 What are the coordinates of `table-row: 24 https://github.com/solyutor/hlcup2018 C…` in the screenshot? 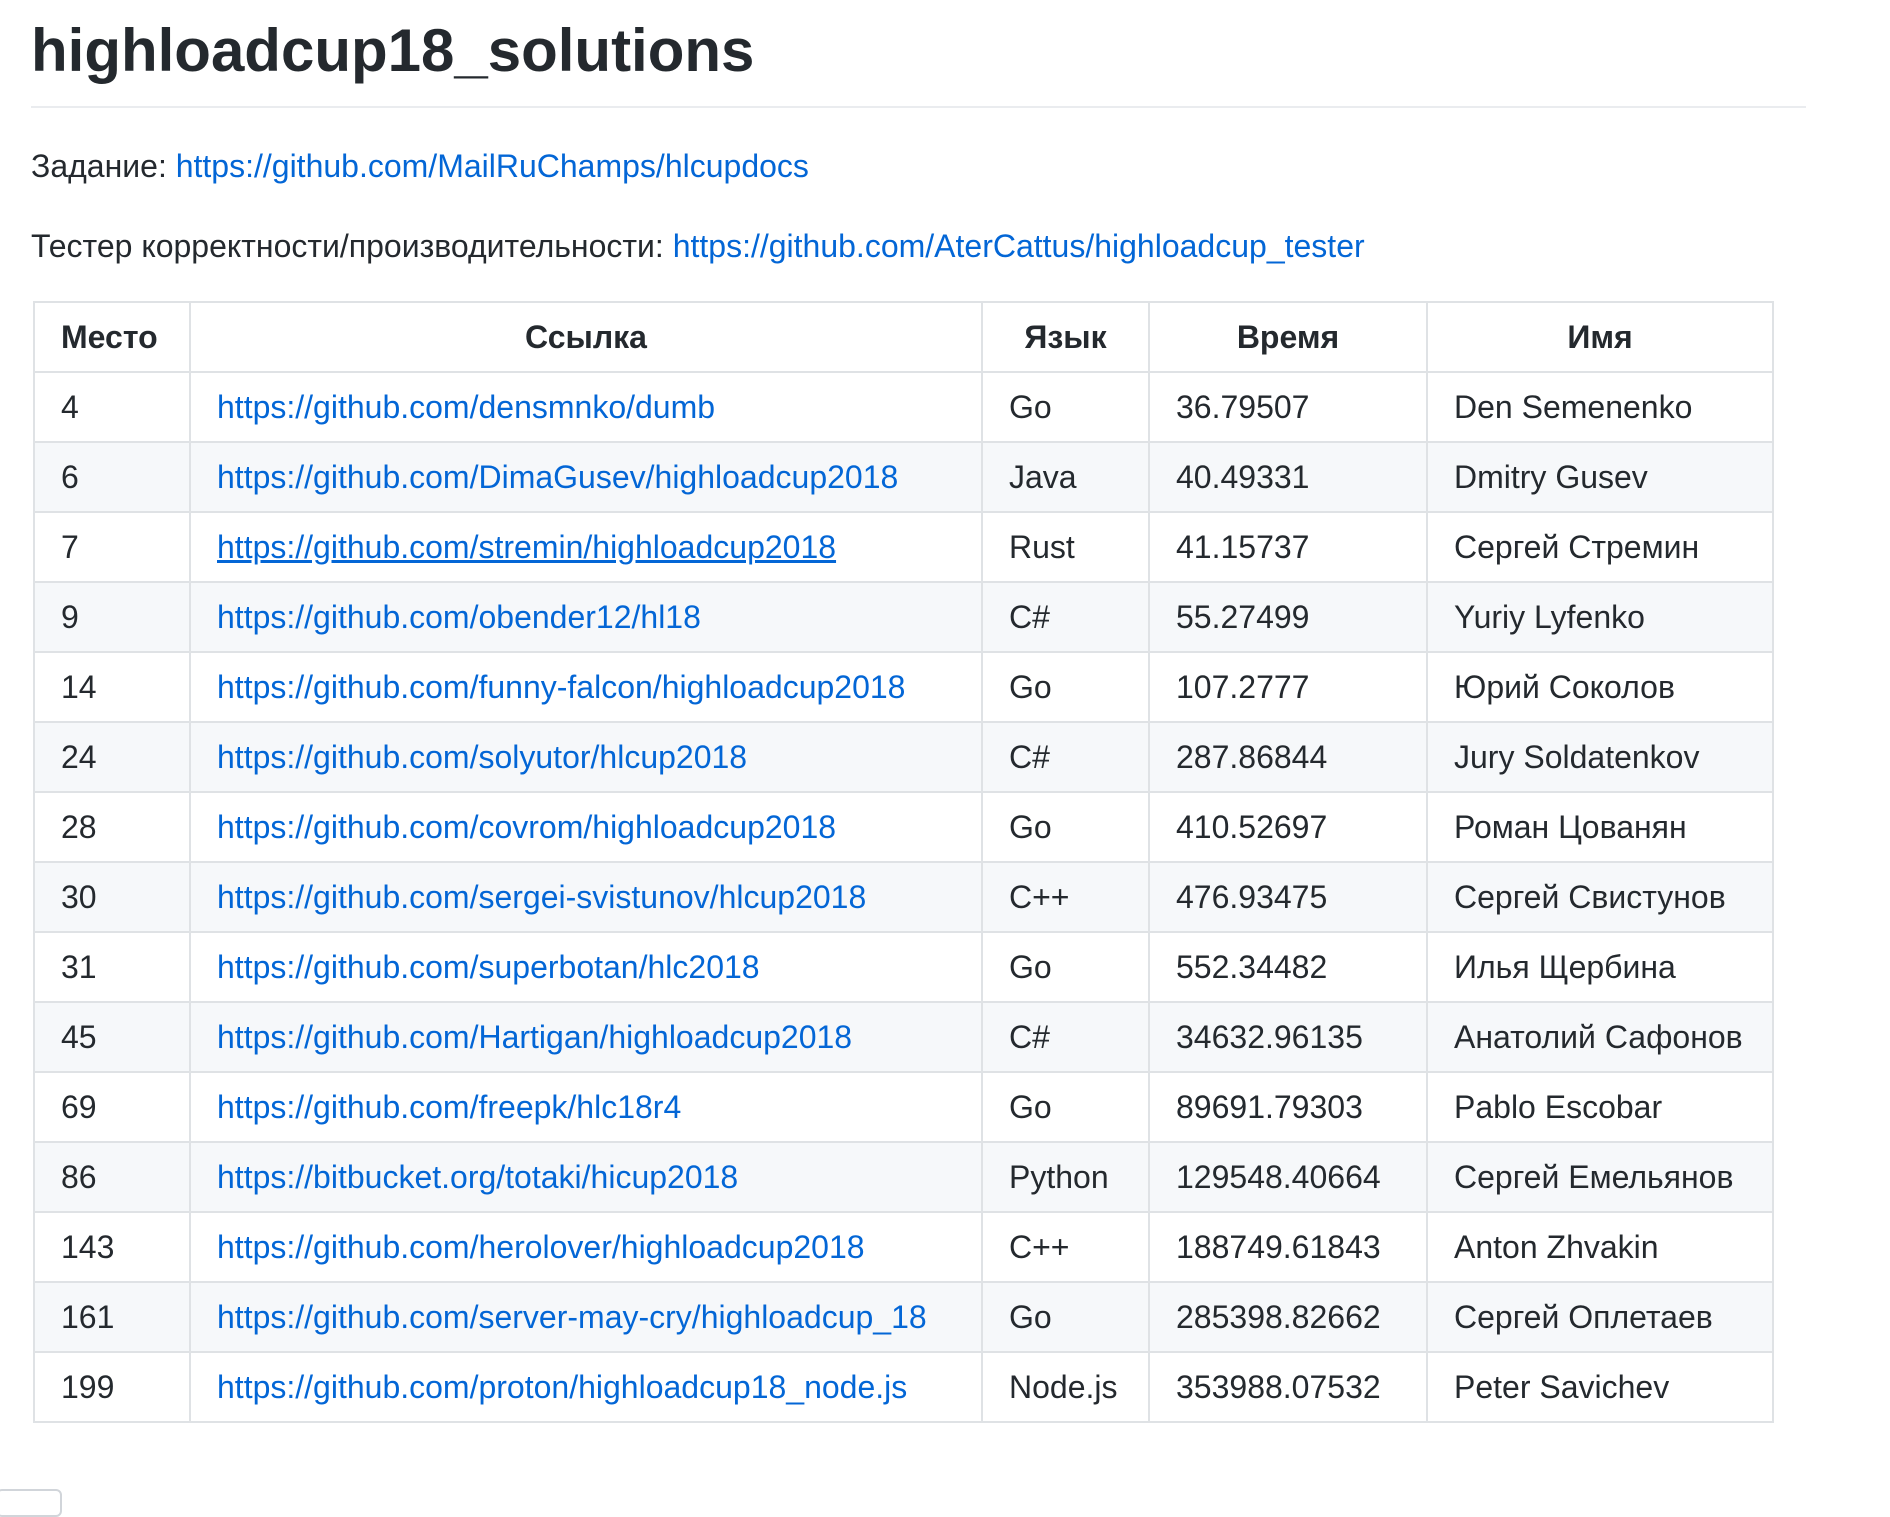 It's located at (903, 757).